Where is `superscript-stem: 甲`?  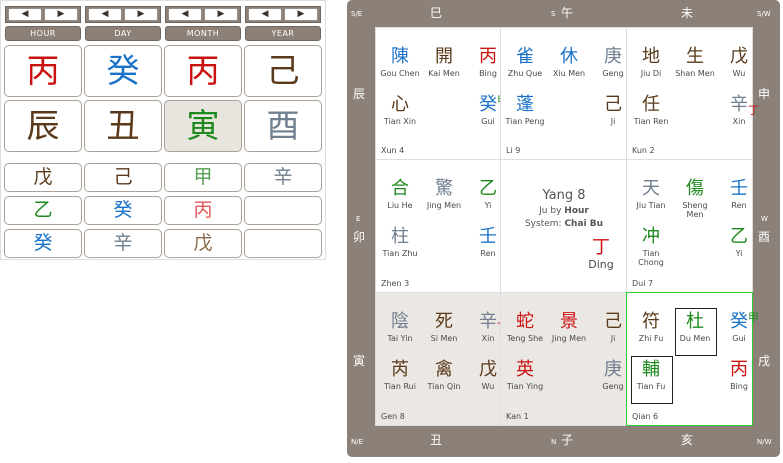 superscript-stem: 甲 is located at coordinates (753, 317).